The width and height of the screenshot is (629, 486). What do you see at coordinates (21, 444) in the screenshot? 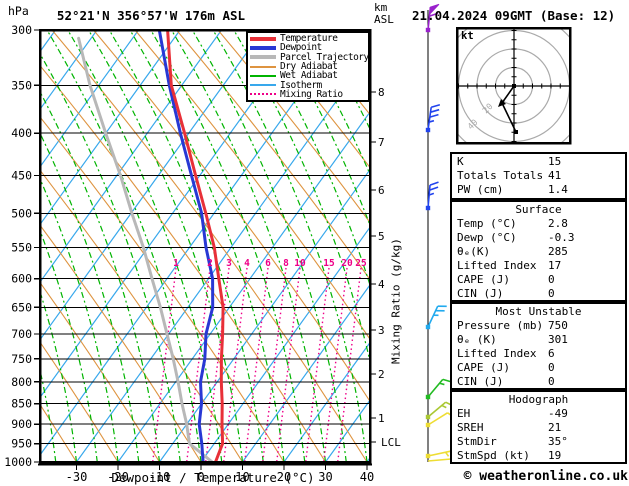
I see `pressure-tick-label: 950` at bounding box center [21, 444].